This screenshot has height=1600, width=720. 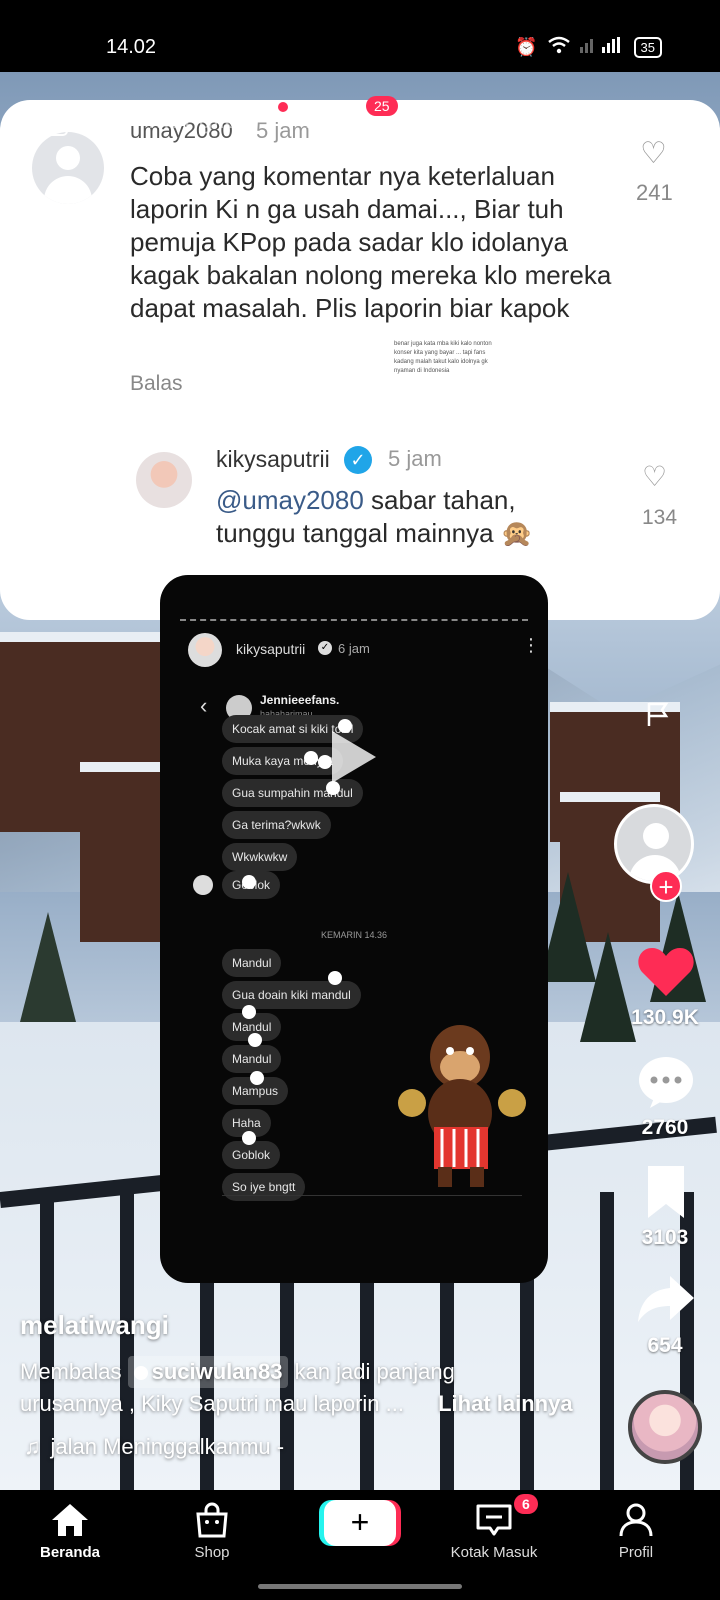 What do you see at coordinates (558, 47) in the screenshot?
I see `wifi-icon` at bounding box center [558, 47].